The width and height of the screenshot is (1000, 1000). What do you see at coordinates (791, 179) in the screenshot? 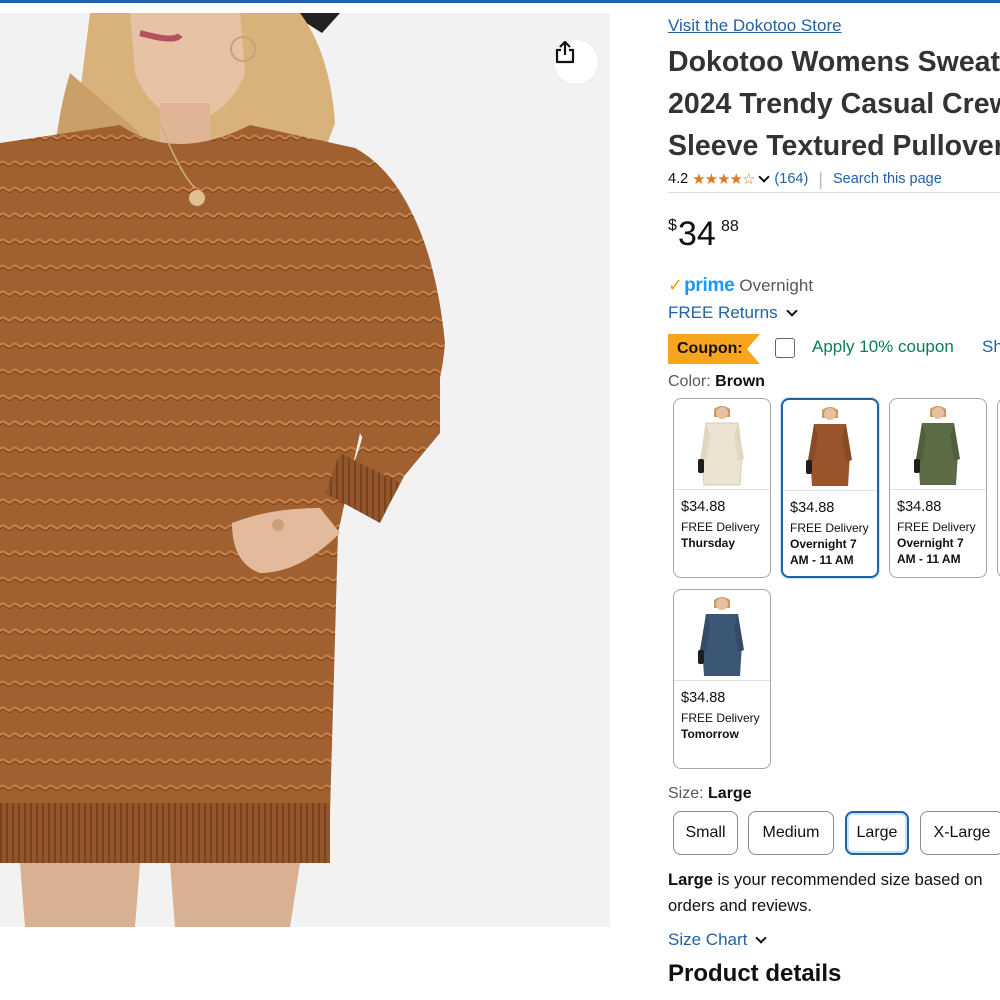
I see `reviews-count-link: (164)` at bounding box center [791, 179].